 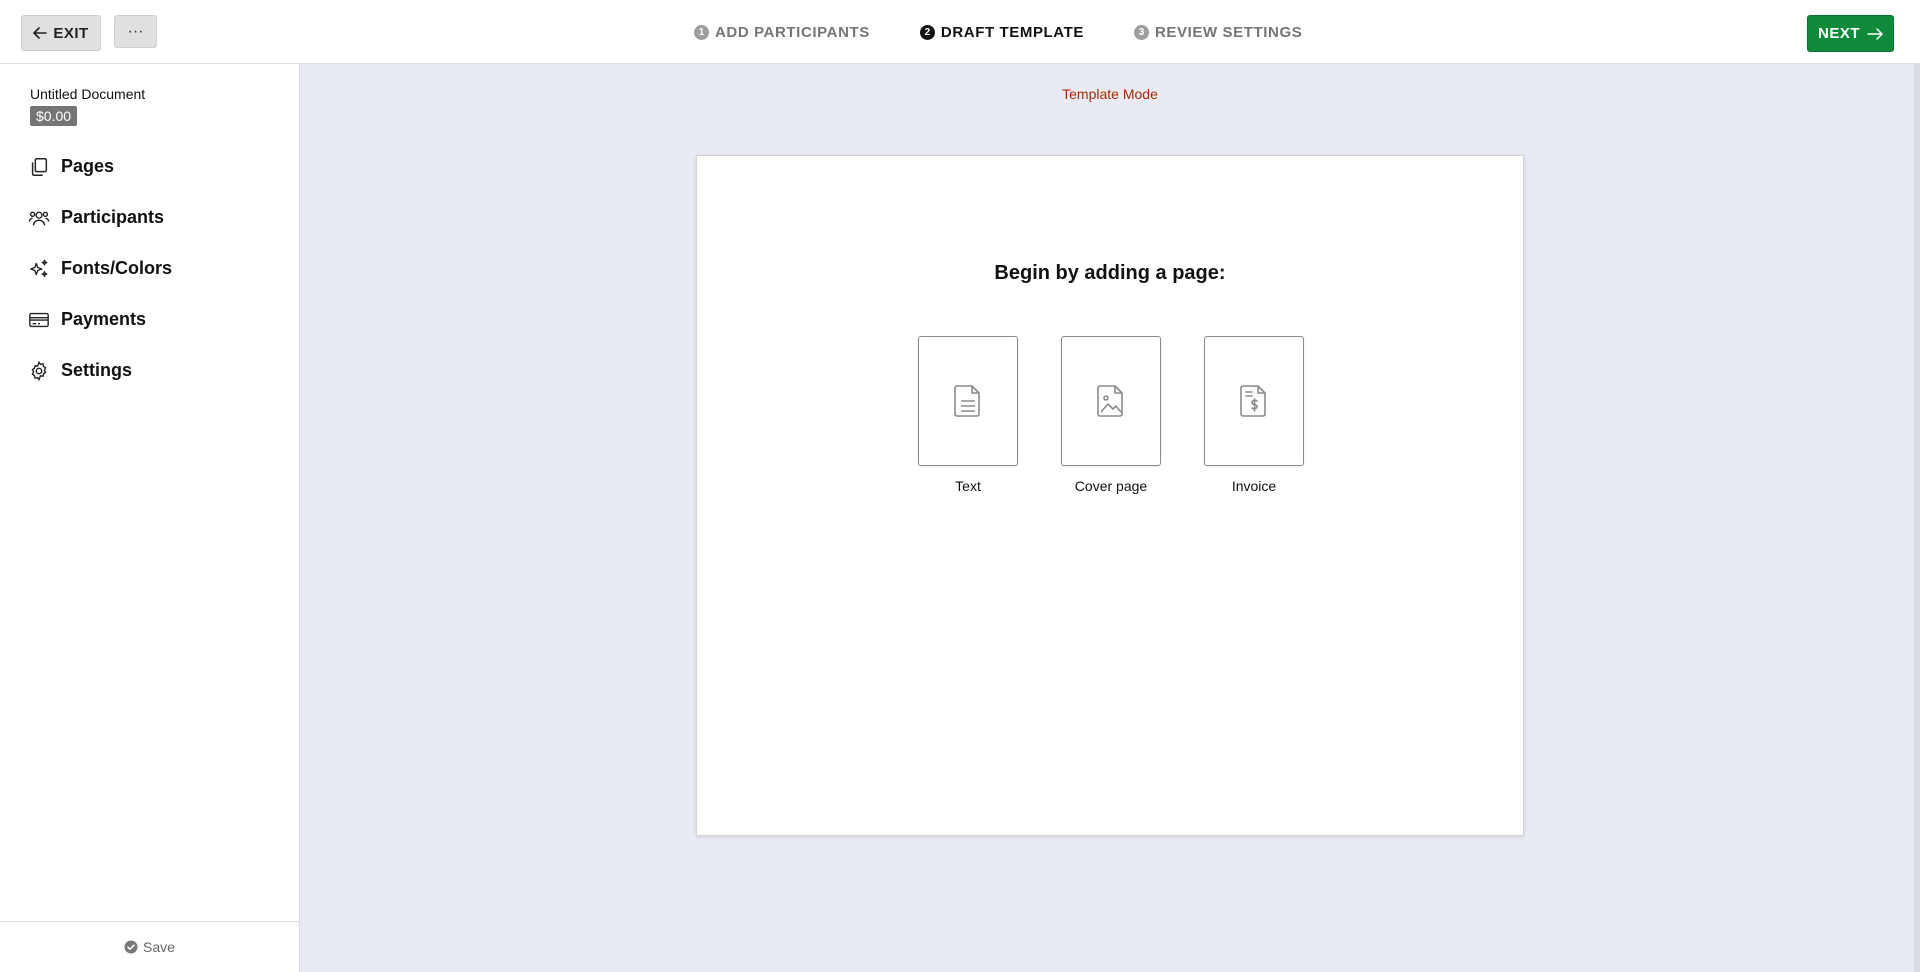 What do you see at coordinates (1875, 33) in the screenshot?
I see `arrow-right-icon` at bounding box center [1875, 33].